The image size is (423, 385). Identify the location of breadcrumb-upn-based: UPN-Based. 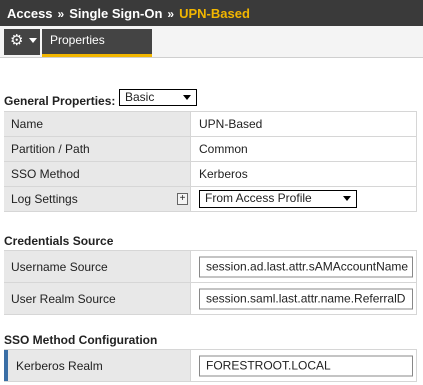
(214, 13).